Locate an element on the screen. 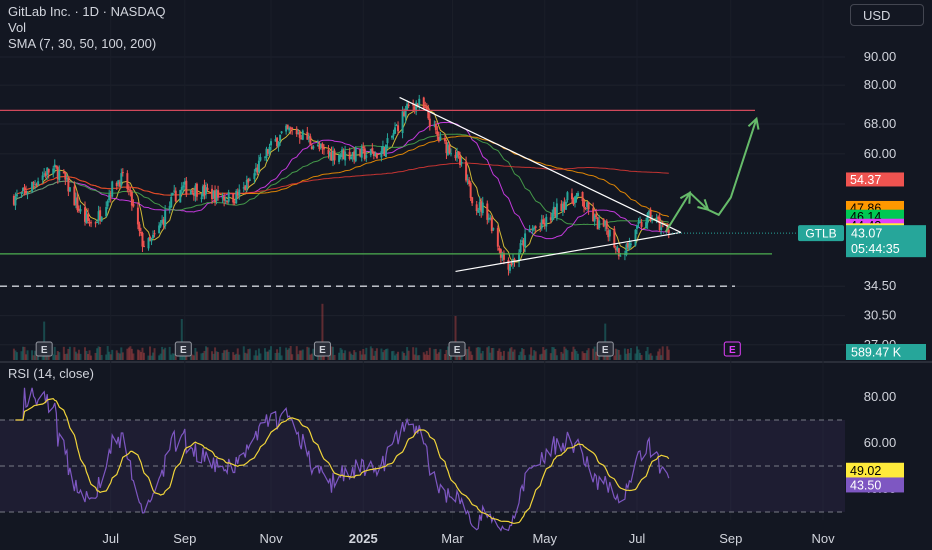 The height and width of the screenshot is (550, 932). volume-indicator-label: Vol is located at coordinates (17, 28).